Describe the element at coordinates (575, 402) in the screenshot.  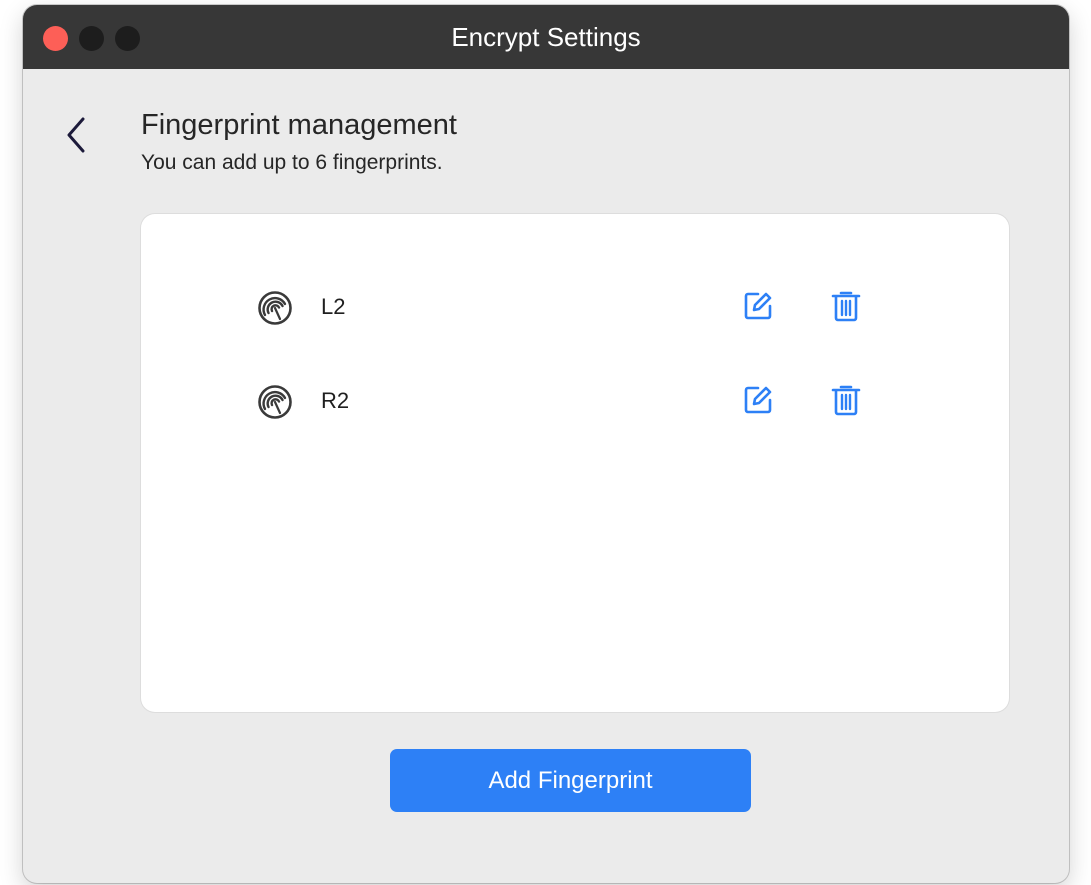
I see `fingerprint-row: R2` at that location.